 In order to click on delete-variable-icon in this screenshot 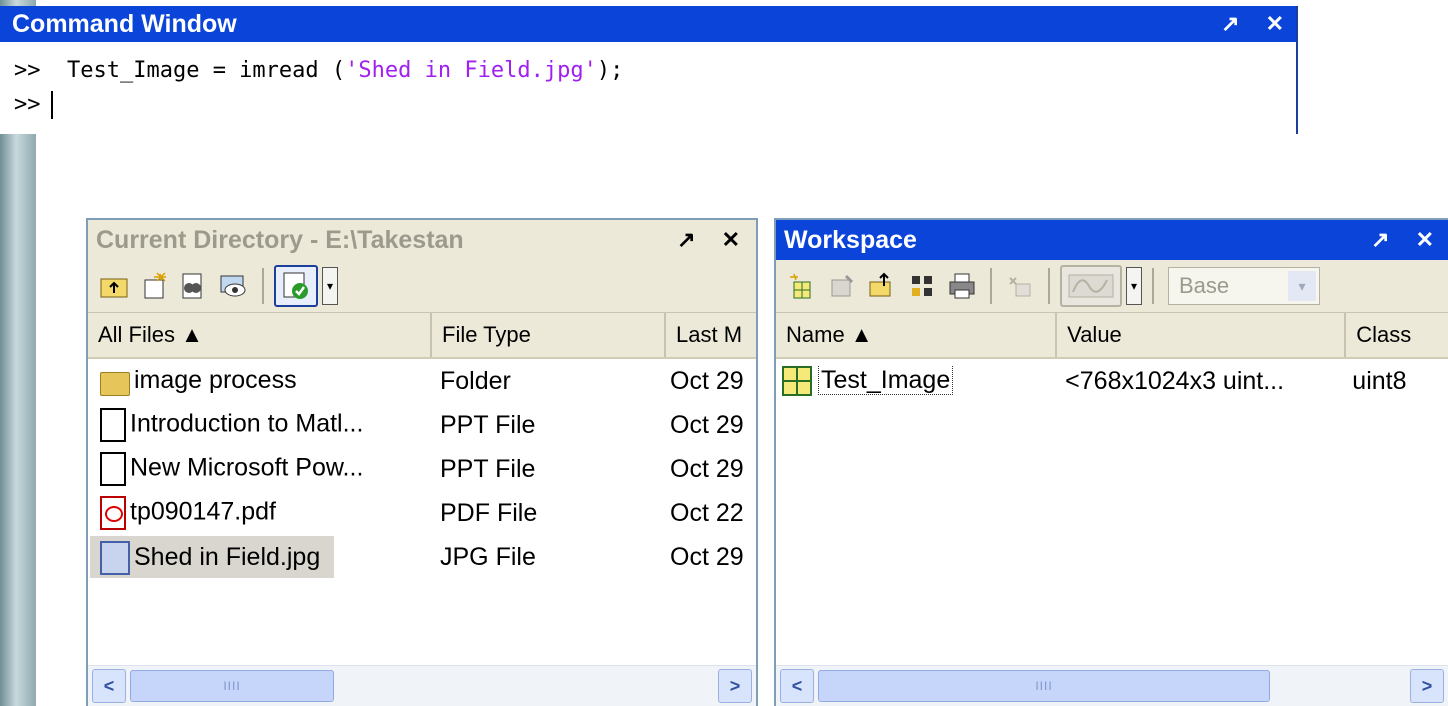, I will do `click(1020, 286)`.